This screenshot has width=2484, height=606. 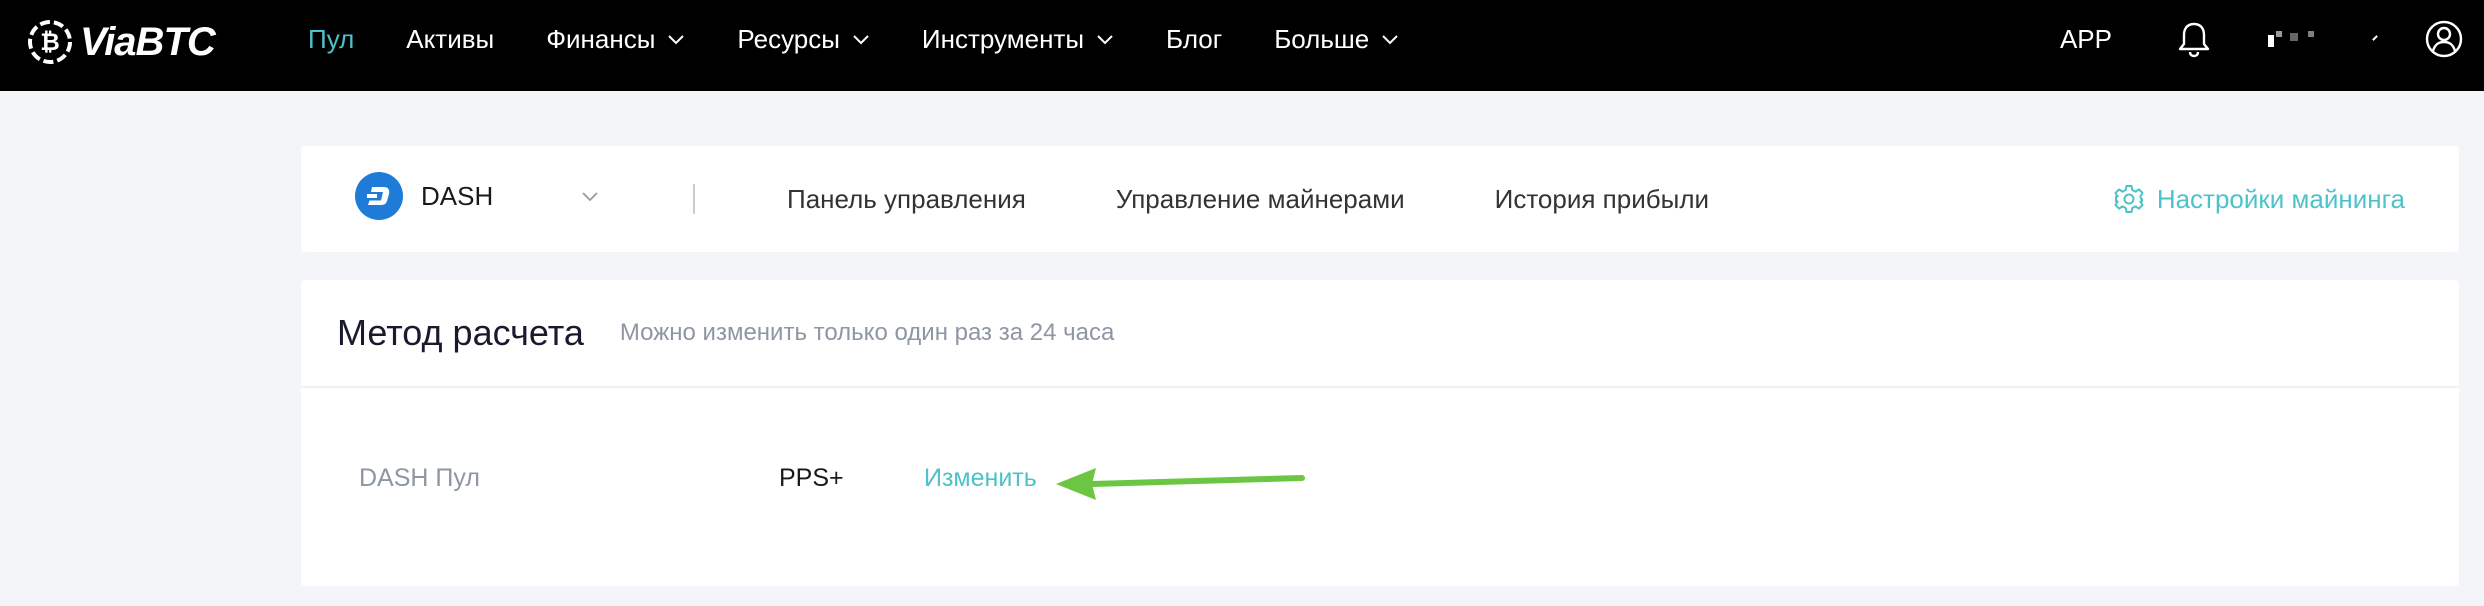 I want to click on nav-label: Больше, so click(x=1322, y=38).